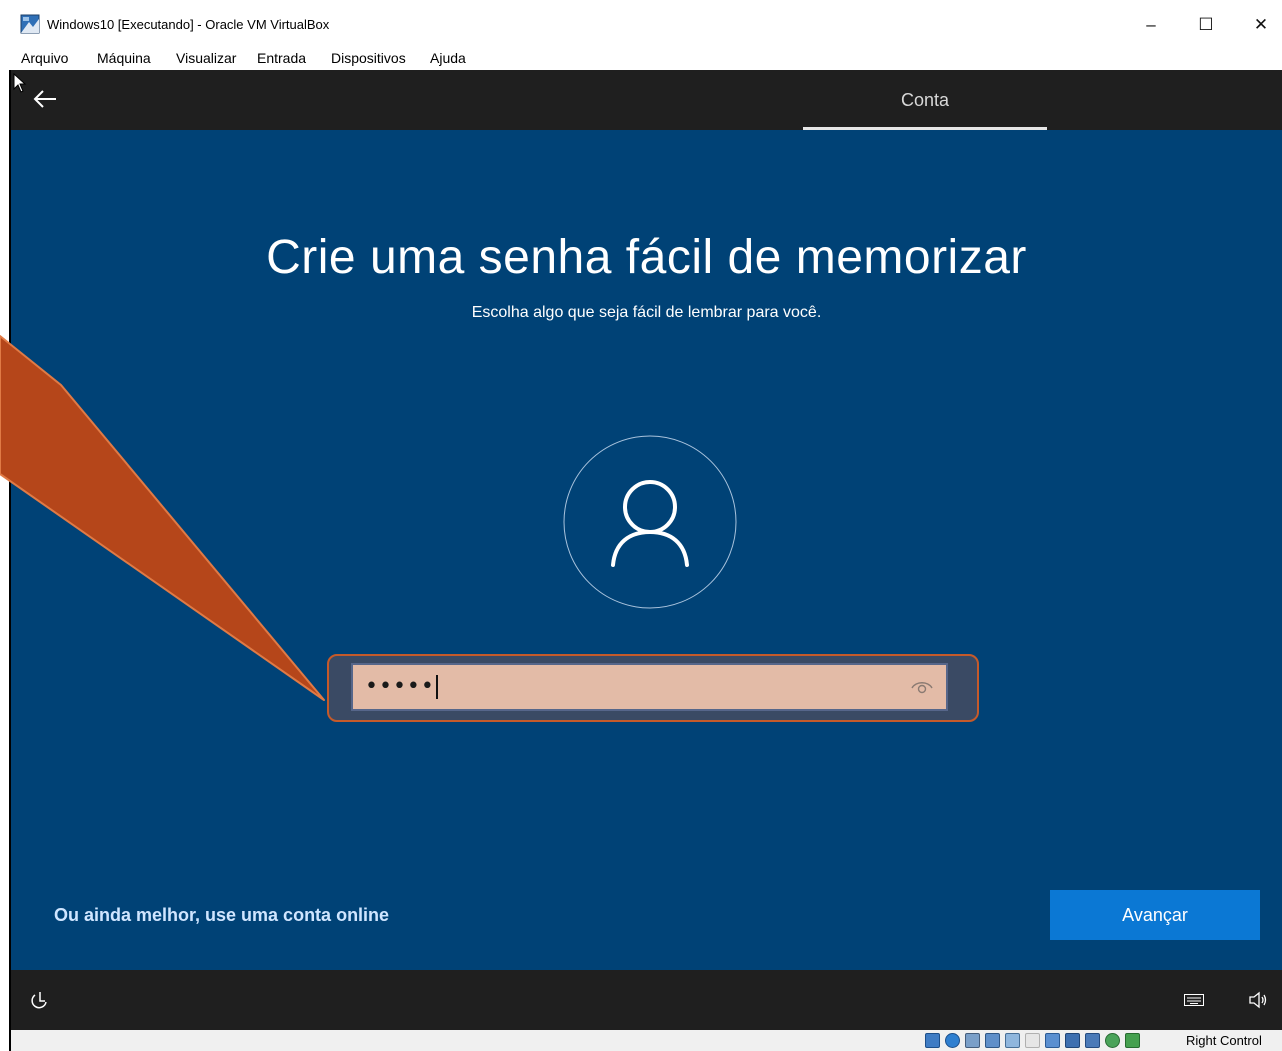 This screenshot has width=1282, height=1051. I want to click on maximize-button: ☐, so click(1206, 25).